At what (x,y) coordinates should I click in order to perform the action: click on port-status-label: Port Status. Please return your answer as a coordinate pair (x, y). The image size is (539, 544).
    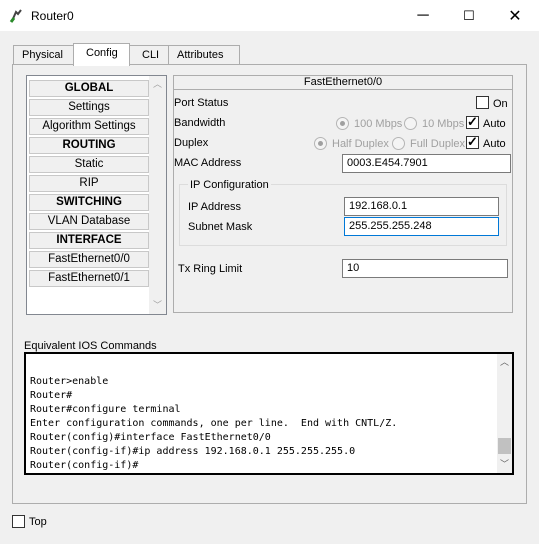
    Looking at the image, I should click on (201, 103).